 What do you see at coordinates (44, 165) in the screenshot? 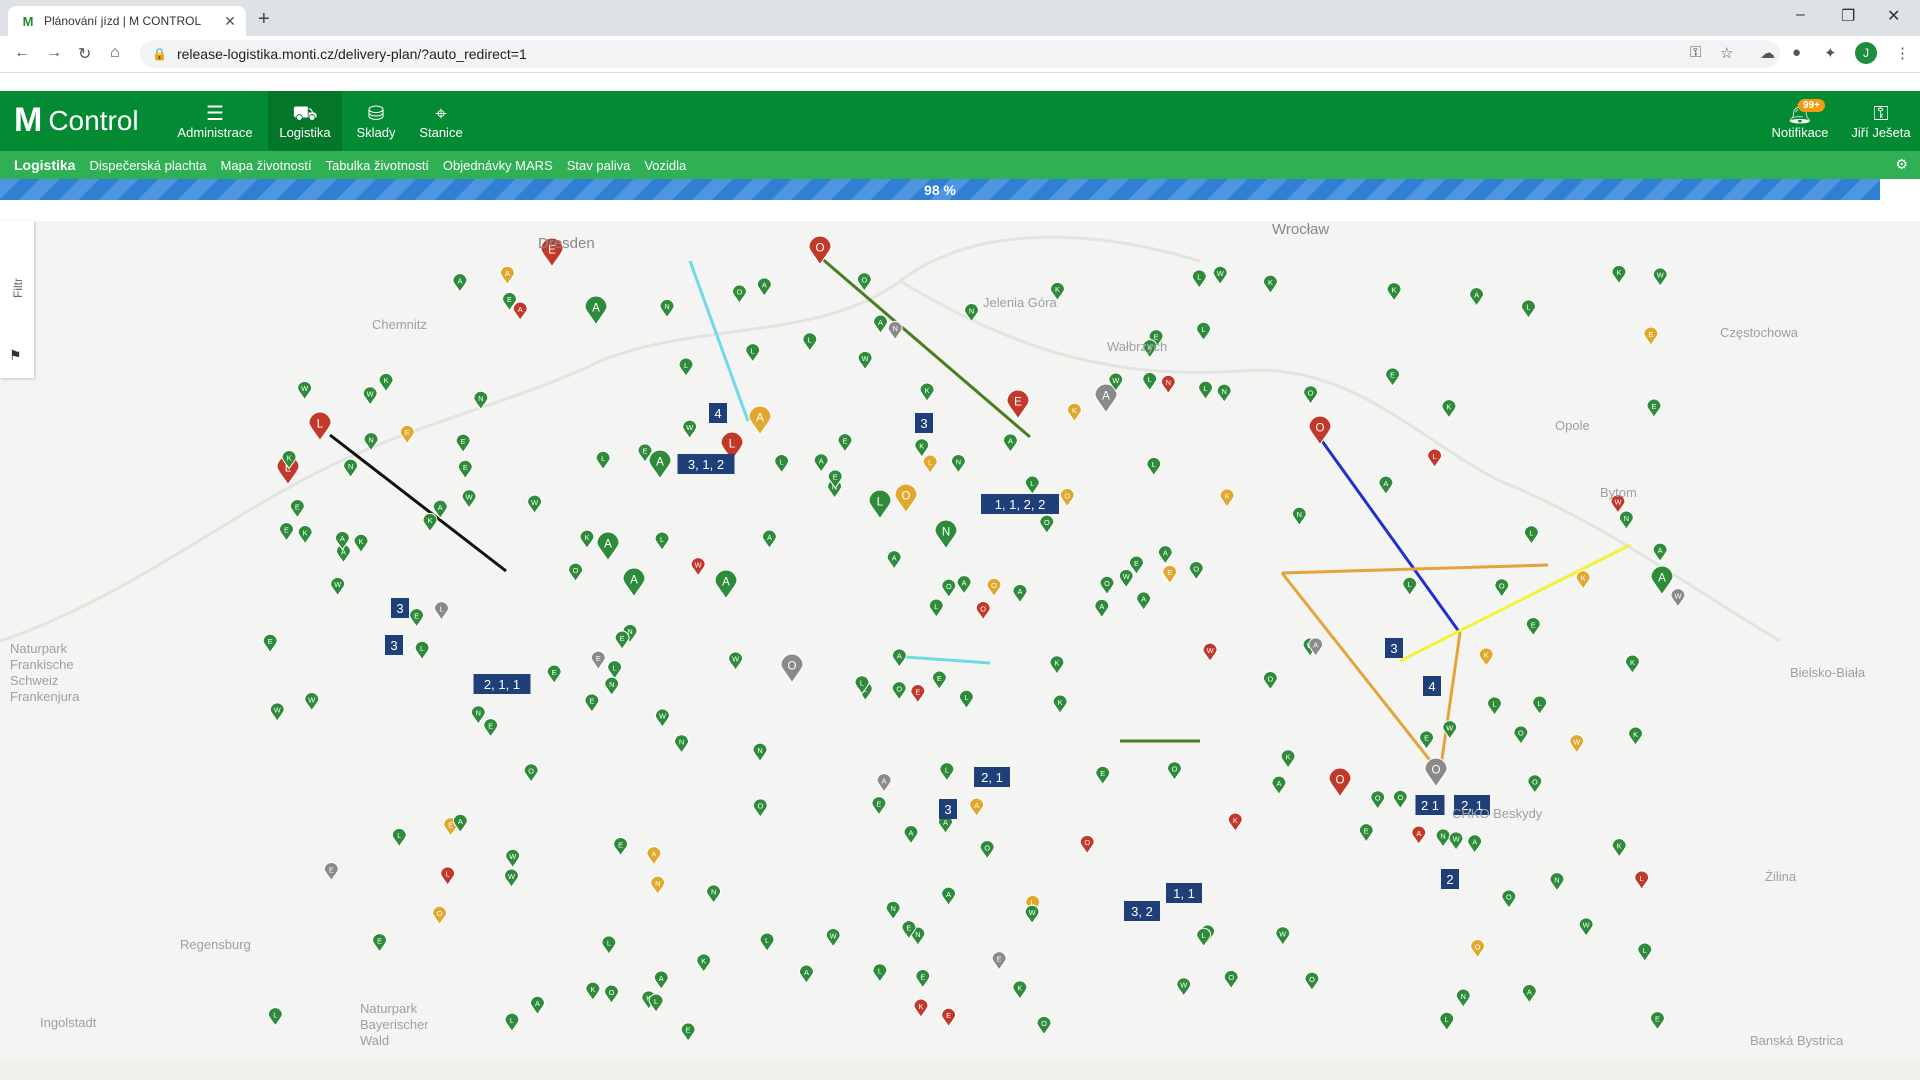
I see `subnav-section-title: Logistika` at bounding box center [44, 165].